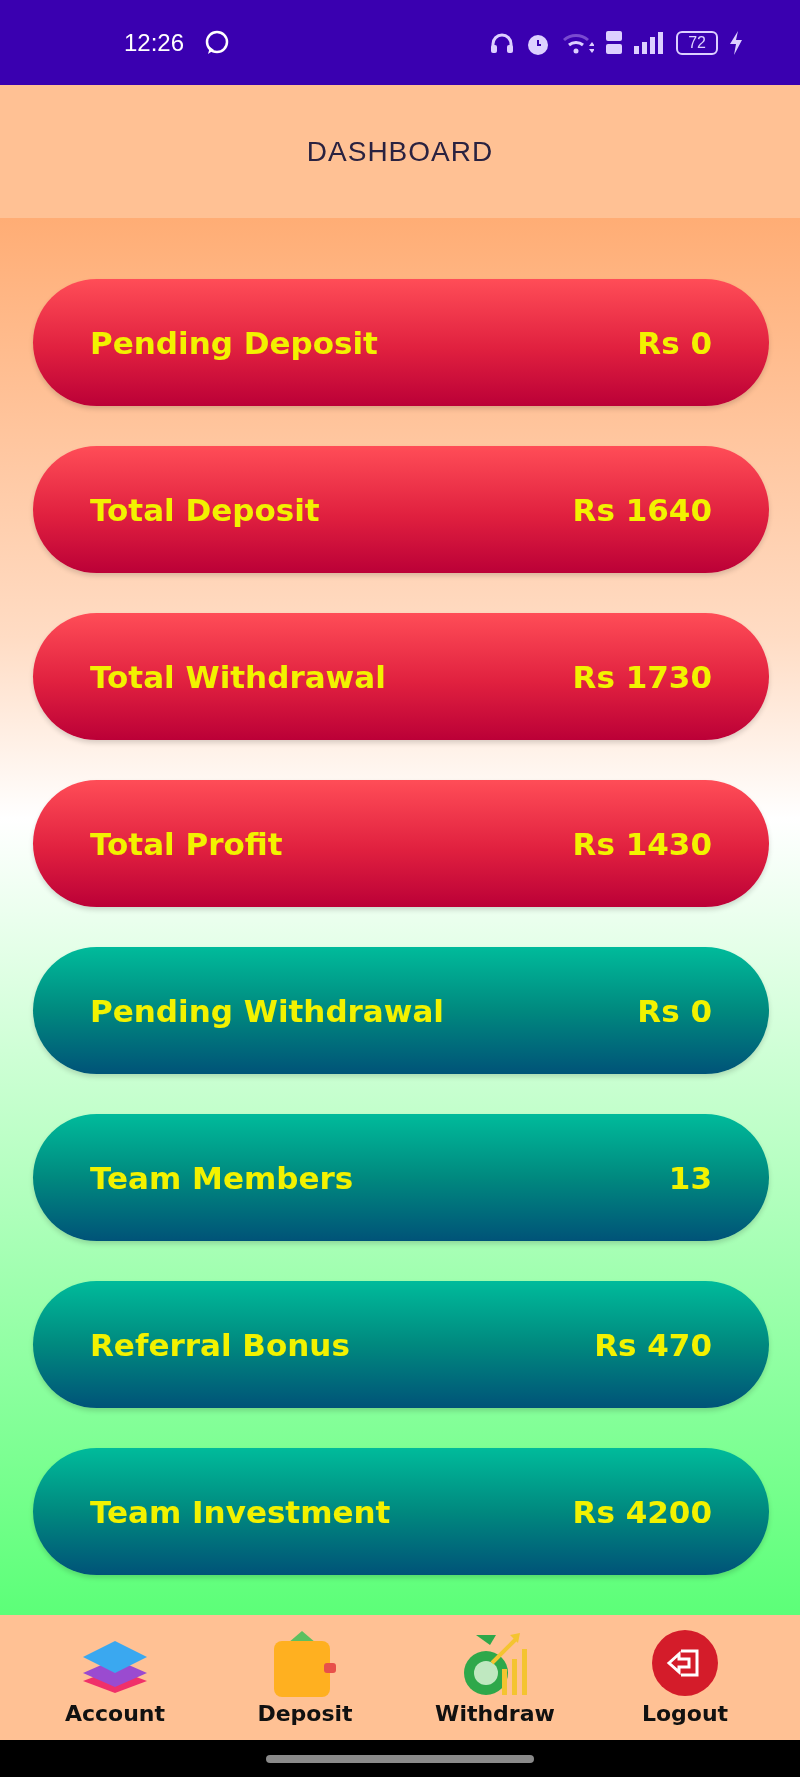 The width and height of the screenshot is (800, 1777). I want to click on nav-item: Logout, so click(685, 1677).